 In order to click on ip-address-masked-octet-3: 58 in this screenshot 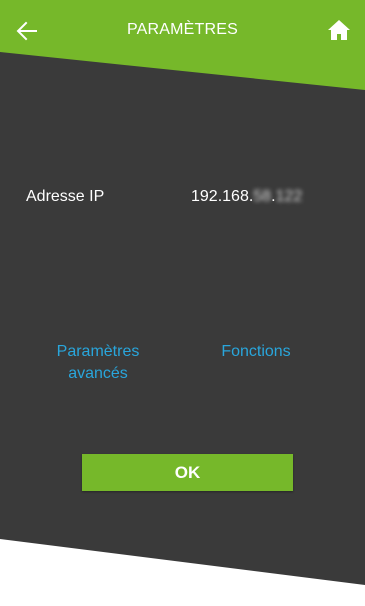, I will do `click(262, 196)`.